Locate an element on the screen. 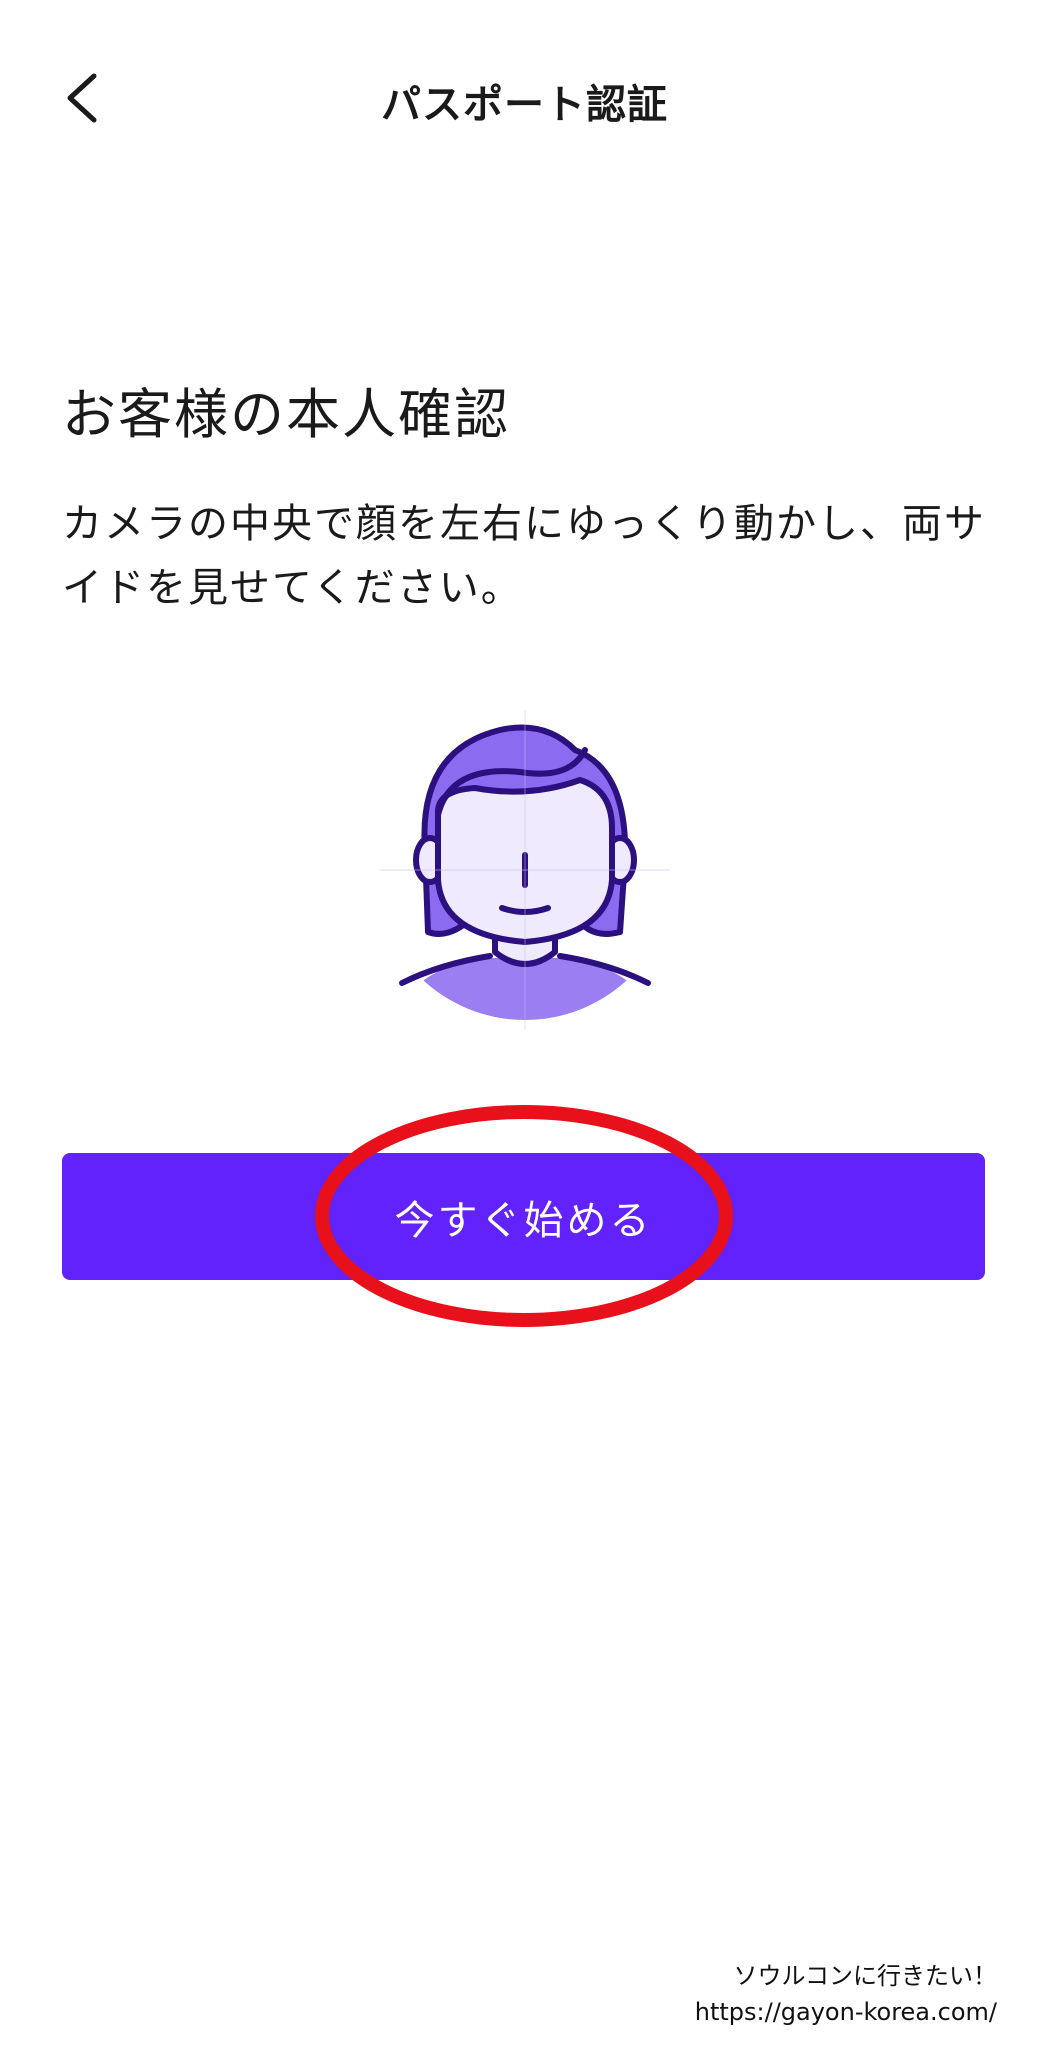  face-illustration is located at coordinates (525, 870).